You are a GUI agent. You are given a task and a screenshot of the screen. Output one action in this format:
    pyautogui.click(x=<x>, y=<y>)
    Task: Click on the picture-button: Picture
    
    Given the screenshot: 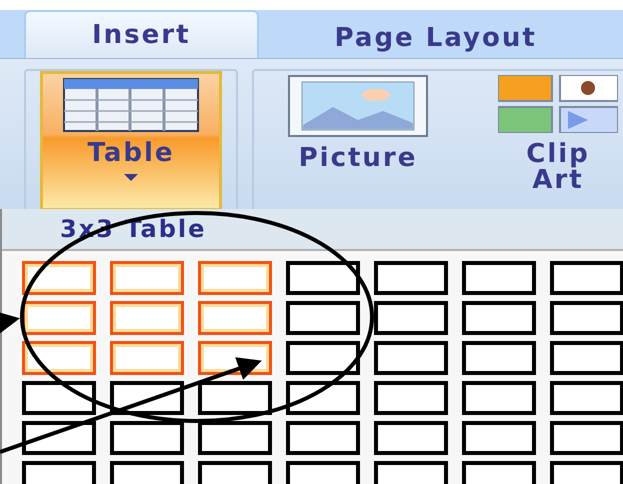 What is the action you would take?
    pyautogui.click(x=358, y=141)
    